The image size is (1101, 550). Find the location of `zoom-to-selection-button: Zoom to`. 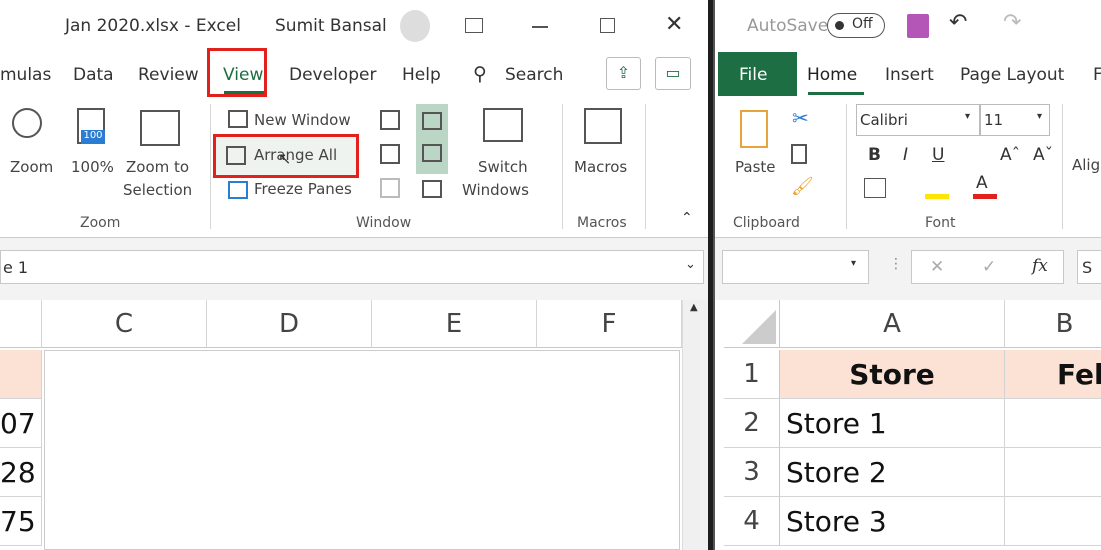

zoom-to-selection-button: Zoom to is located at coordinates (157, 167).